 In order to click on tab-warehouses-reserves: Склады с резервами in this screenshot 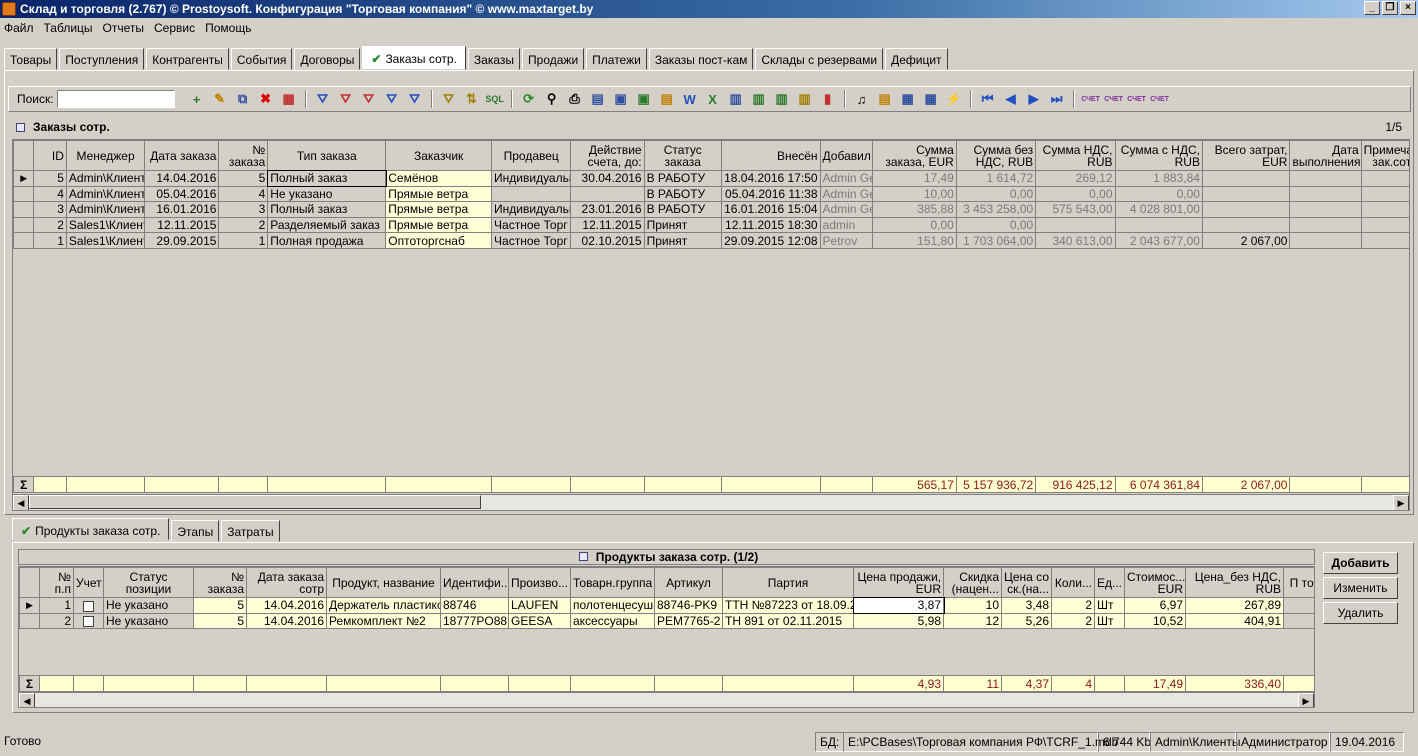, I will do `click(819, 59)`.